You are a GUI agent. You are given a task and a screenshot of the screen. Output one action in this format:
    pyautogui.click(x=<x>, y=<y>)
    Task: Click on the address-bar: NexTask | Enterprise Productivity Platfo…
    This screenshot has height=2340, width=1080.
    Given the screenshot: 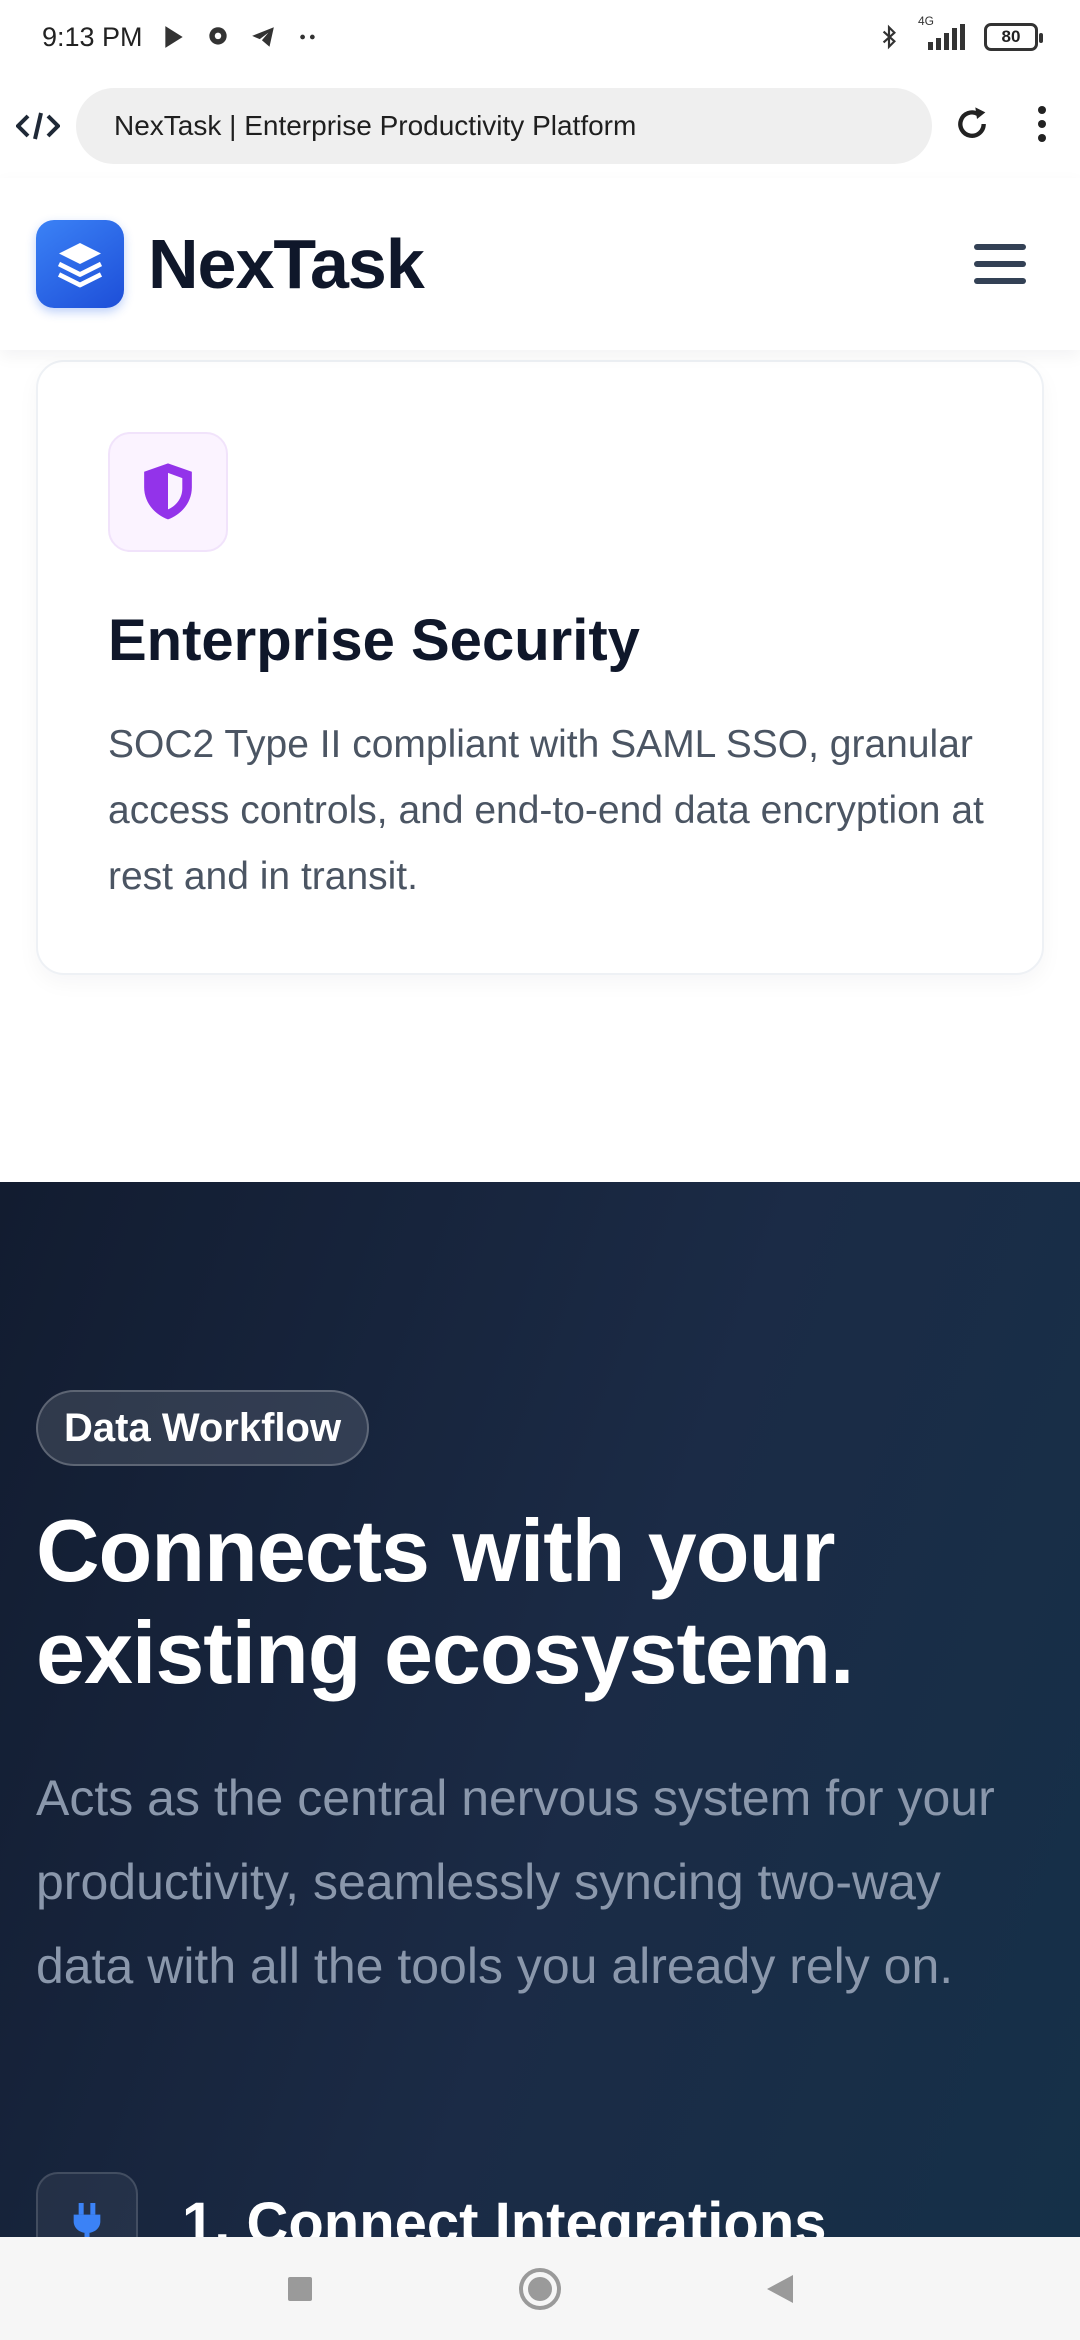 What is the action you would take?
    pyautogui.click(x=504, y=126)
    